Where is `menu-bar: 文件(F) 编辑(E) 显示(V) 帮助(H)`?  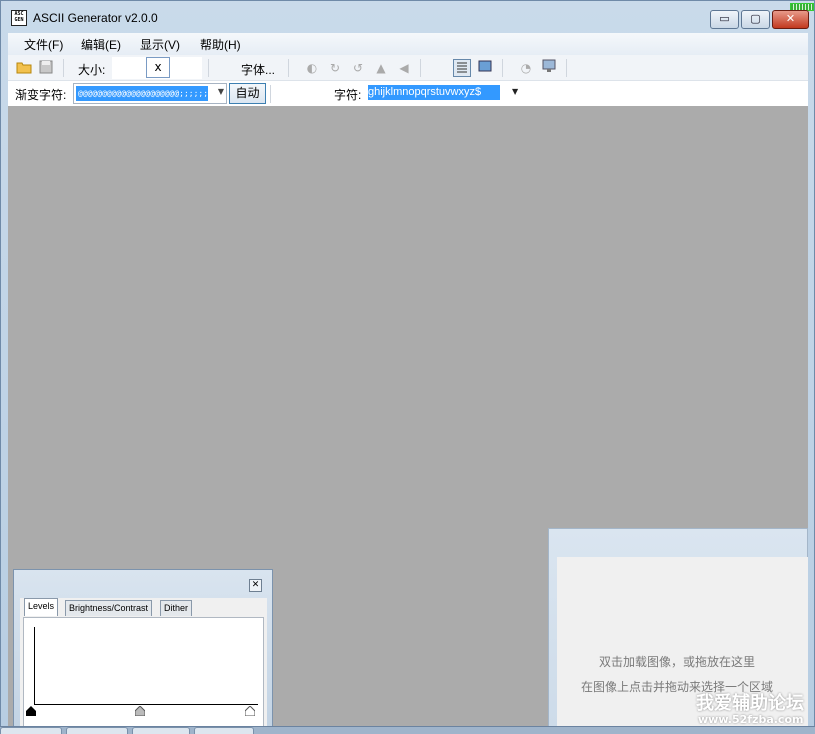 menu-bar: 文件(F) 编辑(E) 显示(V) 帮助(H) is located at coordinates (408, 44).